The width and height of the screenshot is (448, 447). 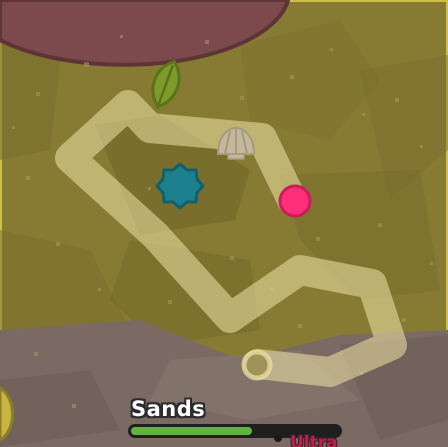 I want to click on pink-circle-player-icon, so click(x=295, y=201).